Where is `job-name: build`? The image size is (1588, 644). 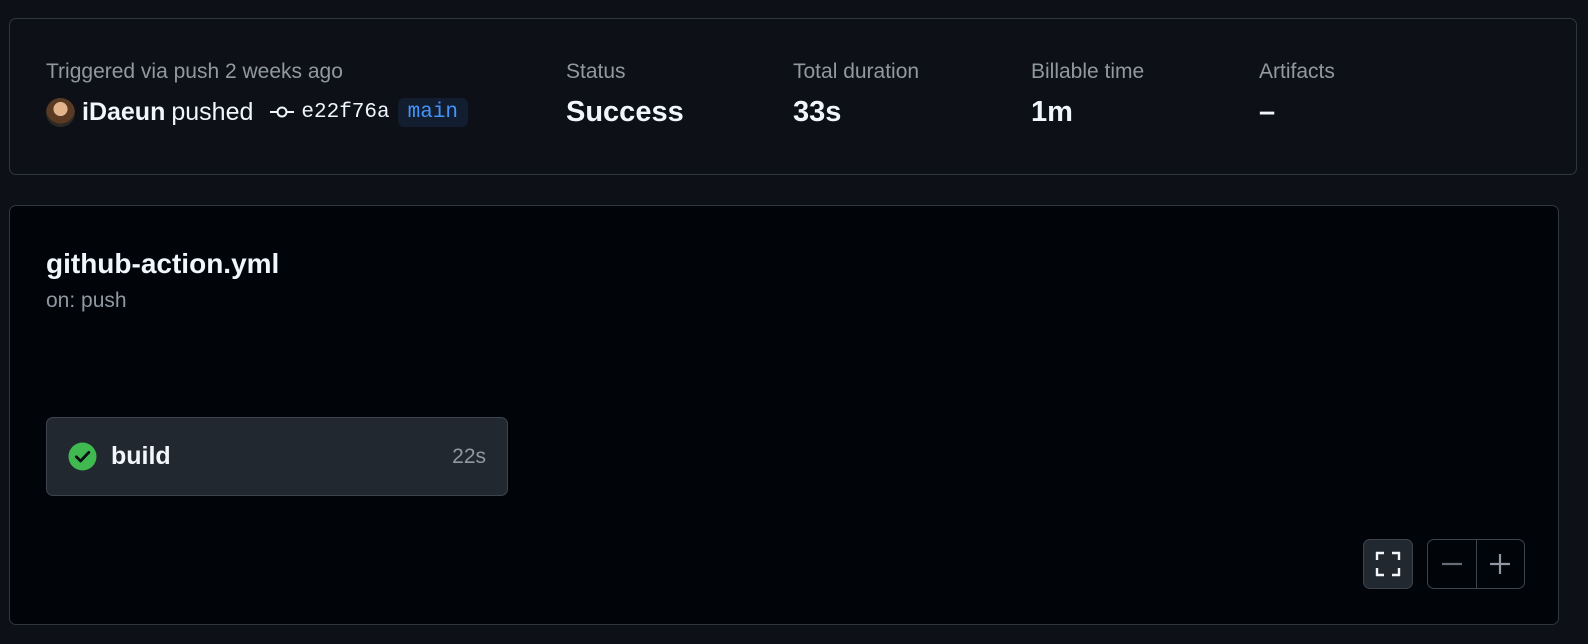
job-name: build is located at coordinates (141, 456).